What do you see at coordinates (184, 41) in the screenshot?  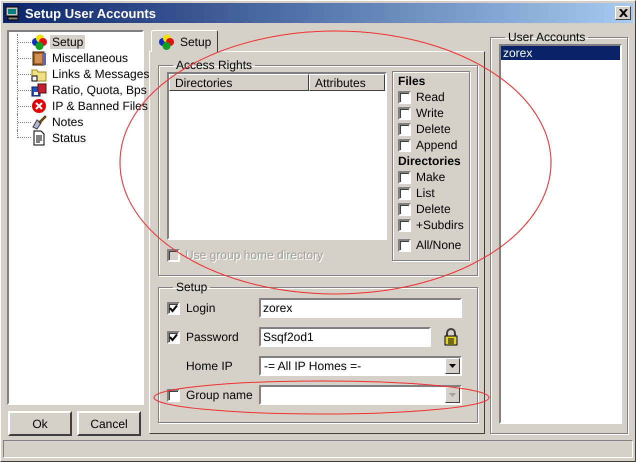 I see `tab: Setup` at bounding box center [184, 41].